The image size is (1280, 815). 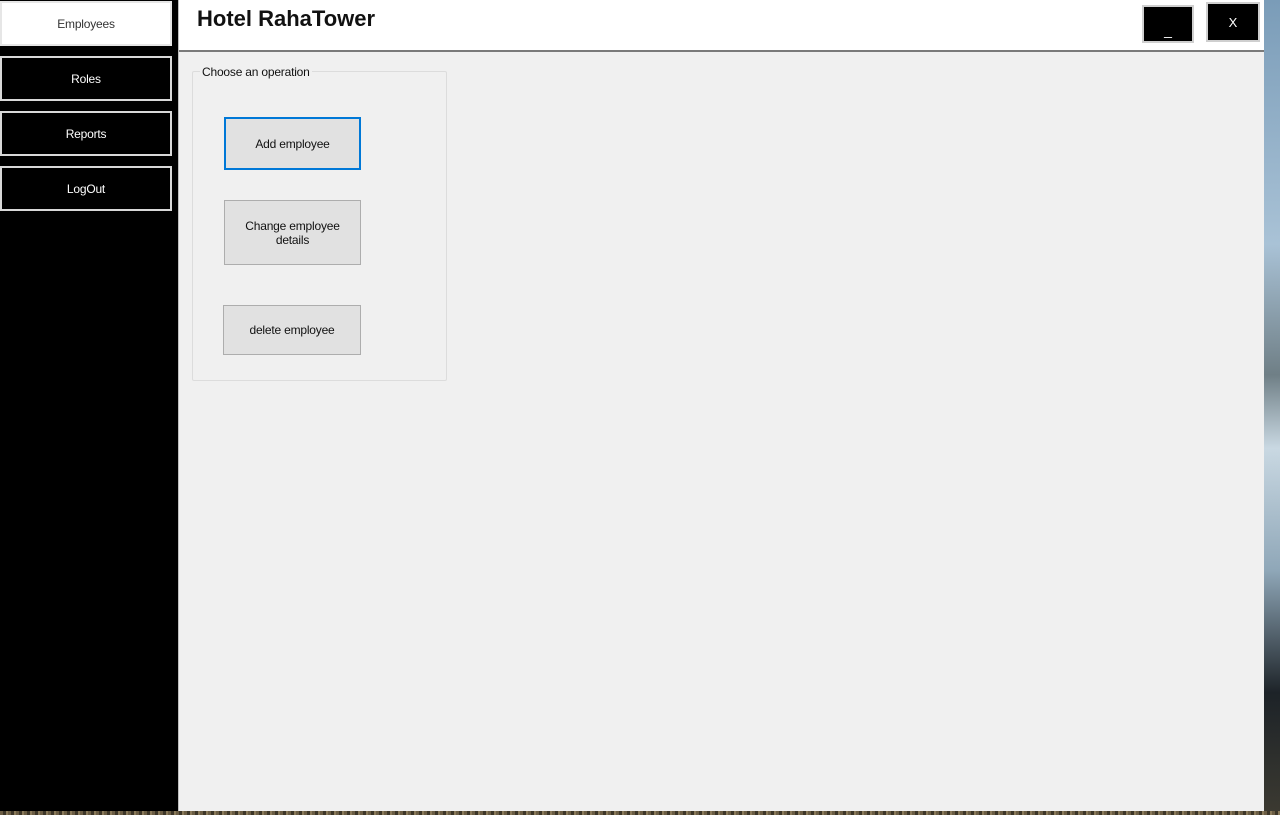 What do you see at coordinates (1272, 407) in the screenshot?
I see `desktop-background` at bounding box center [1272, 407].